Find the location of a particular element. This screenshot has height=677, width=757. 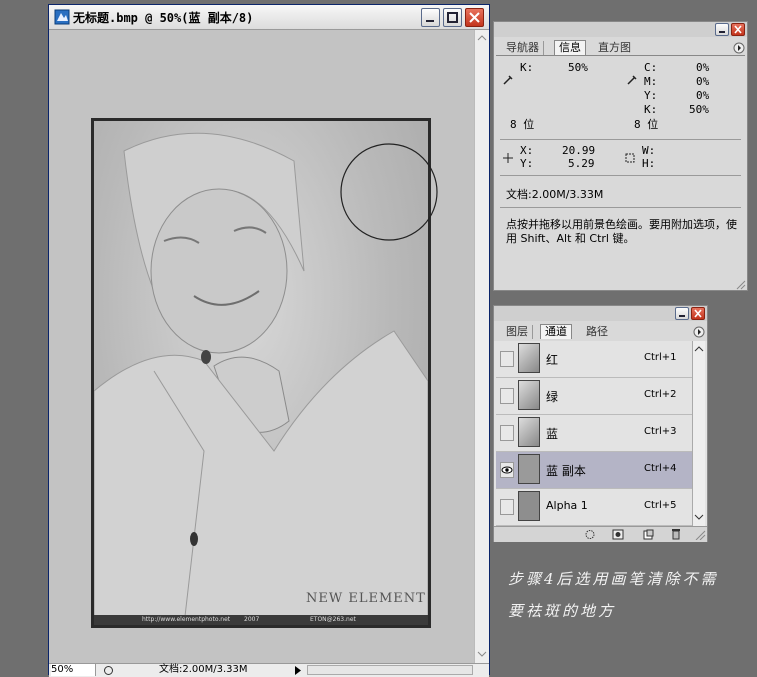

y-value: 5.29 is located at coordinates (581, 163).